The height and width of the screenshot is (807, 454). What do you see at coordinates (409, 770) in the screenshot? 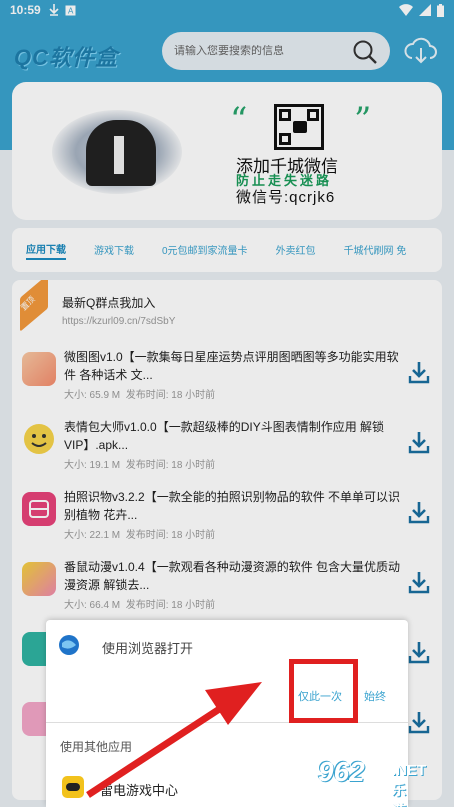
I see `watermark-net: .NET` at bounding box center [409, 770].